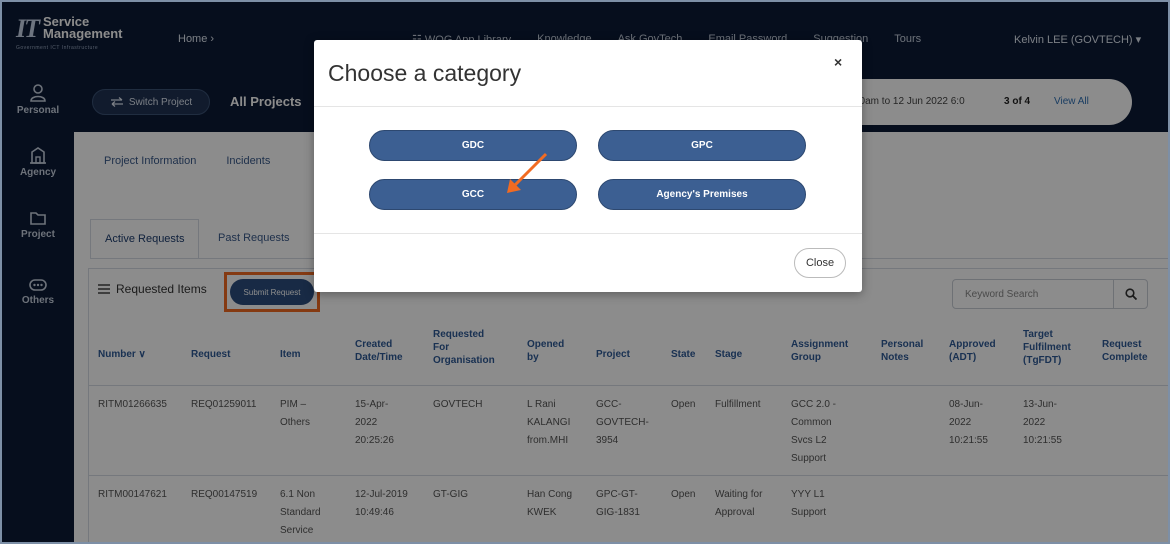  Describe the element at coordinates (702, 145) in the screenshot. I see `category-gpc-button: GPC` at that location.